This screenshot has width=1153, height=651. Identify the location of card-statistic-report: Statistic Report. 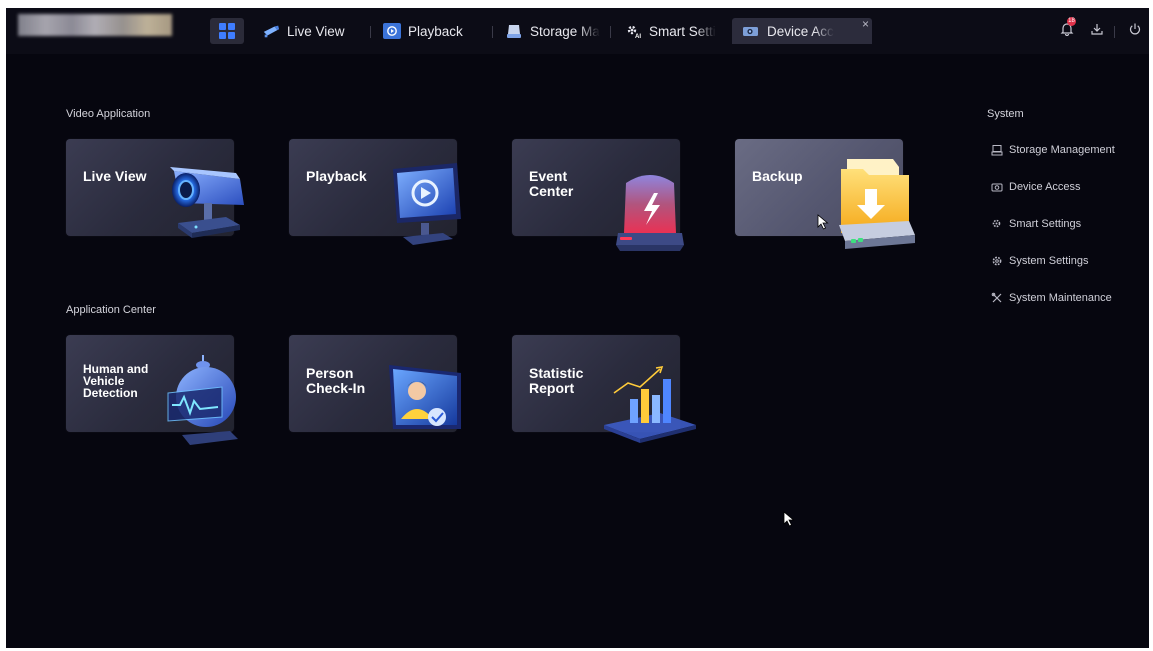
(604, 389).